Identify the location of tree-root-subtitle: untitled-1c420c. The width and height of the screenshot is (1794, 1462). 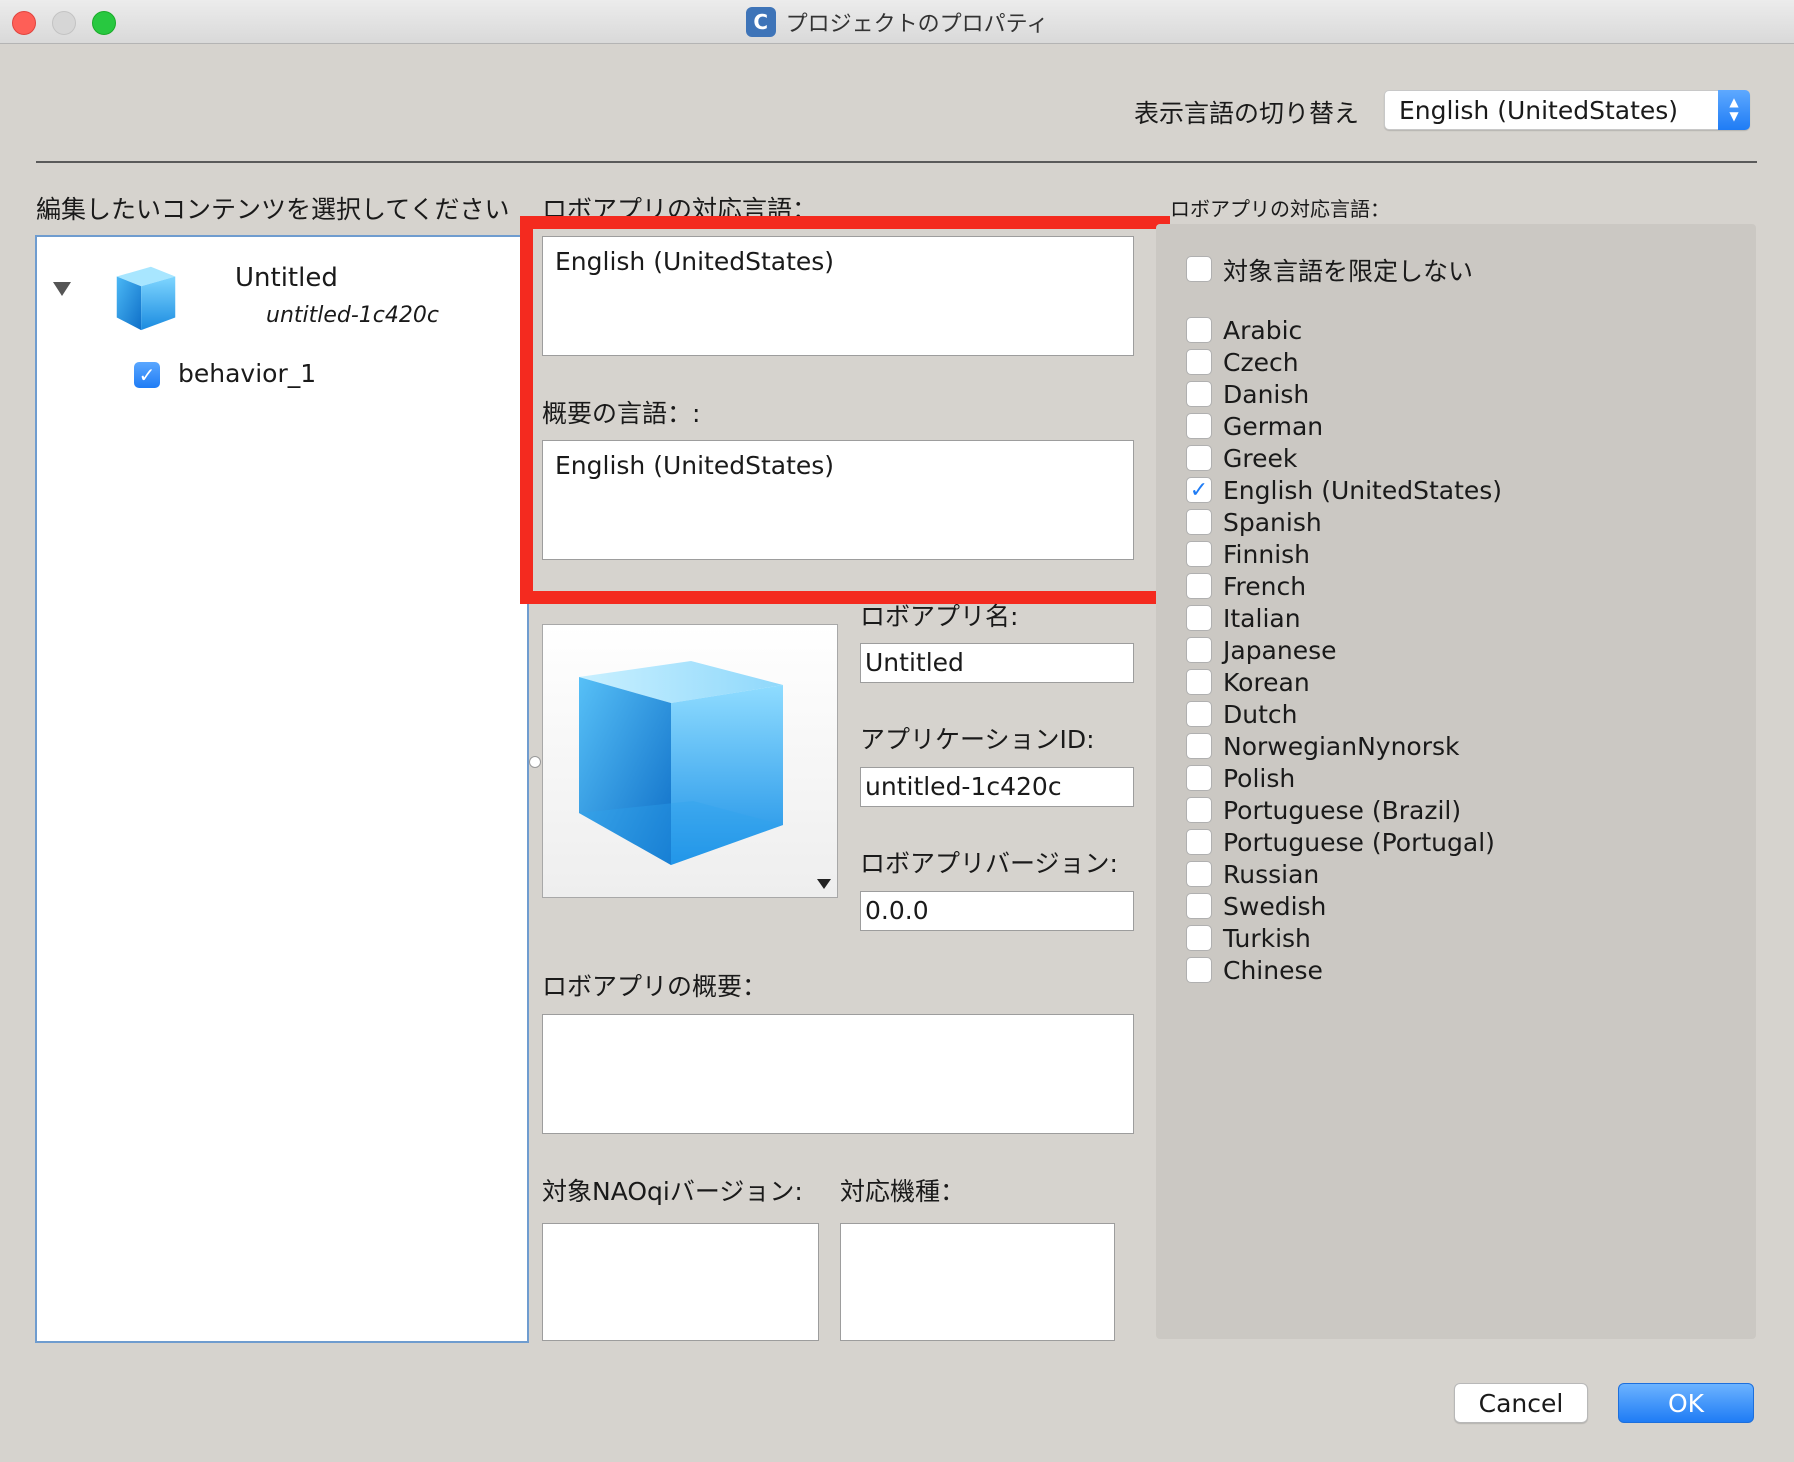
(352, 315).